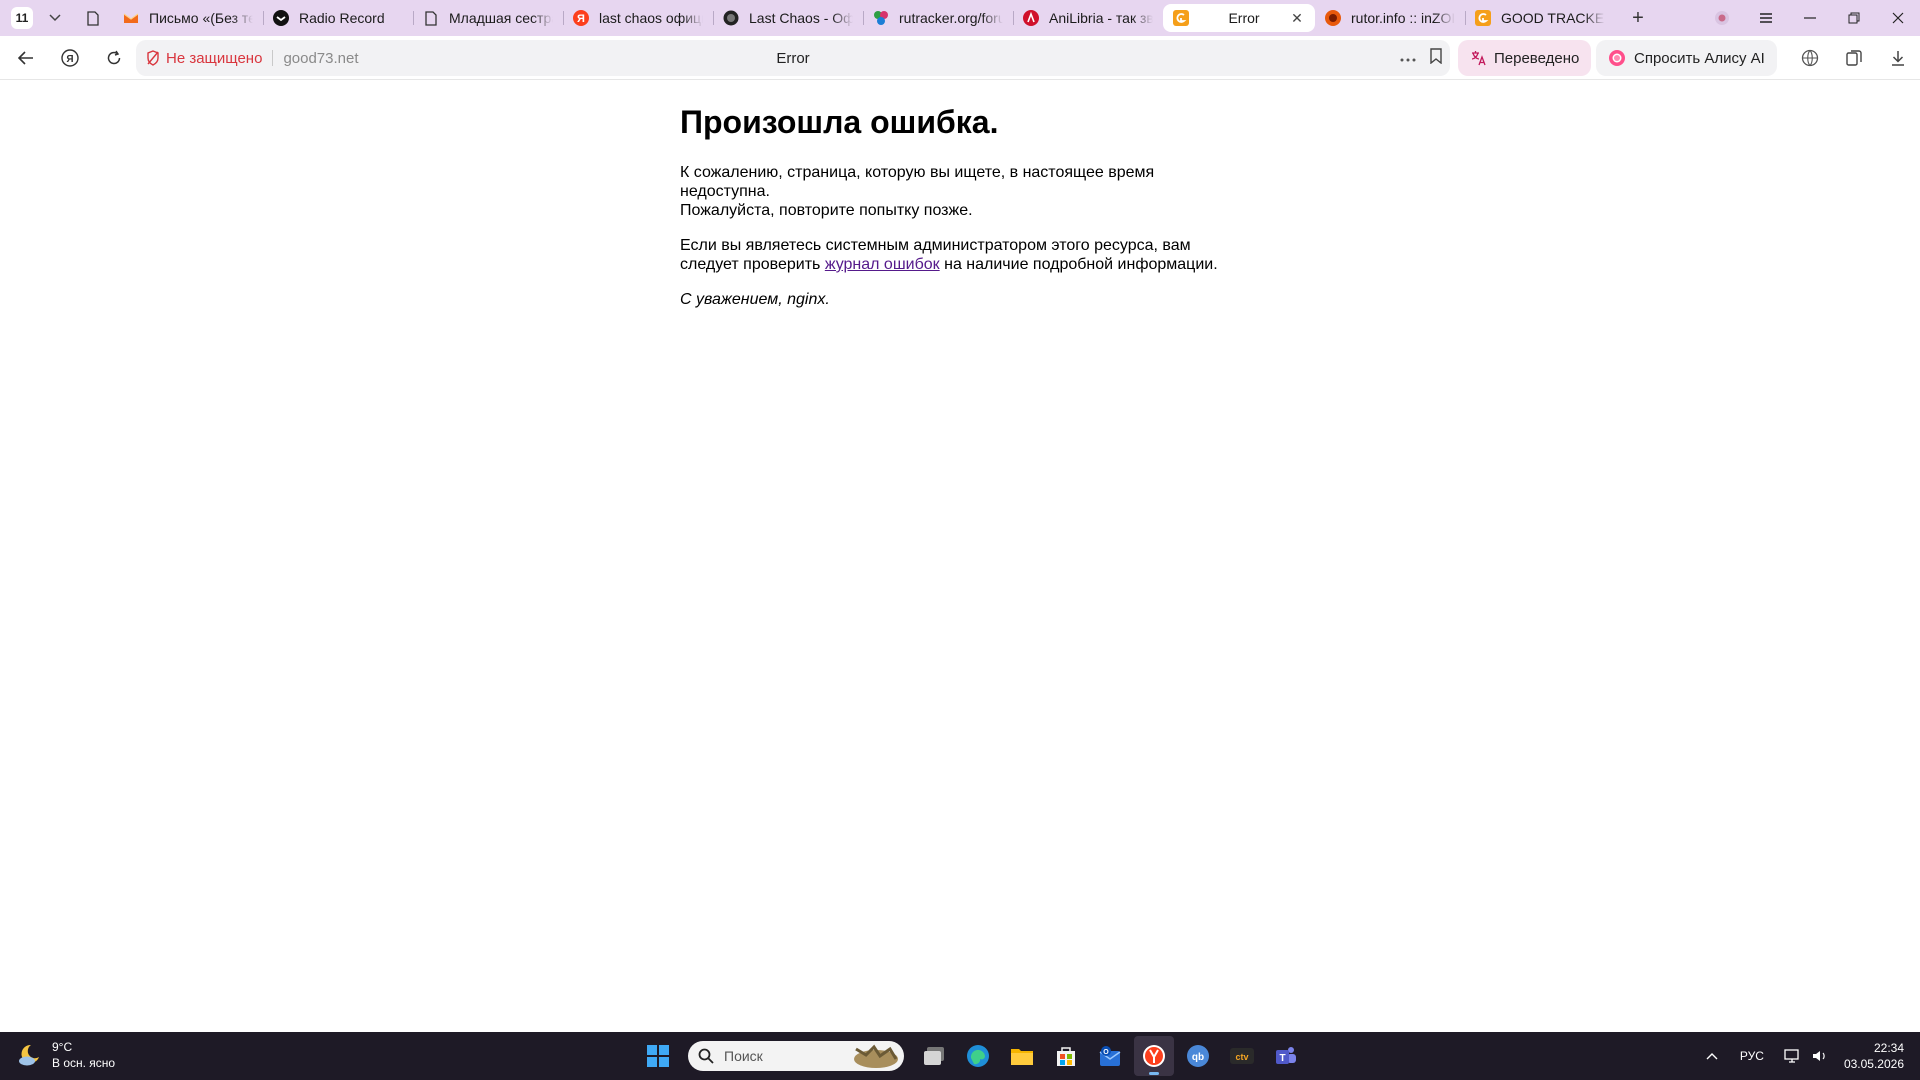 The width and height of the screenshot is (1920, 1080). I want to click on tab-younger-sister: Младшая сестра, so click(488, 18).